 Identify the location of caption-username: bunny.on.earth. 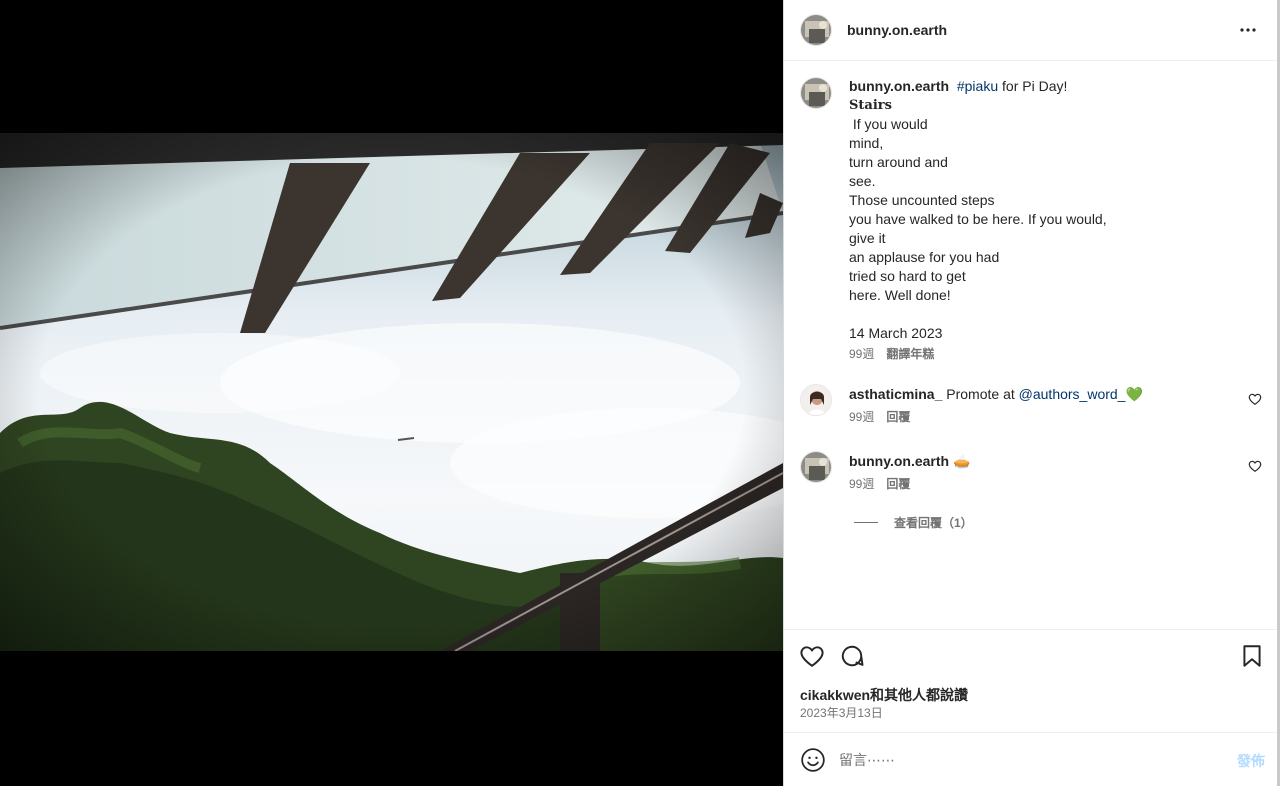
(899, 86).